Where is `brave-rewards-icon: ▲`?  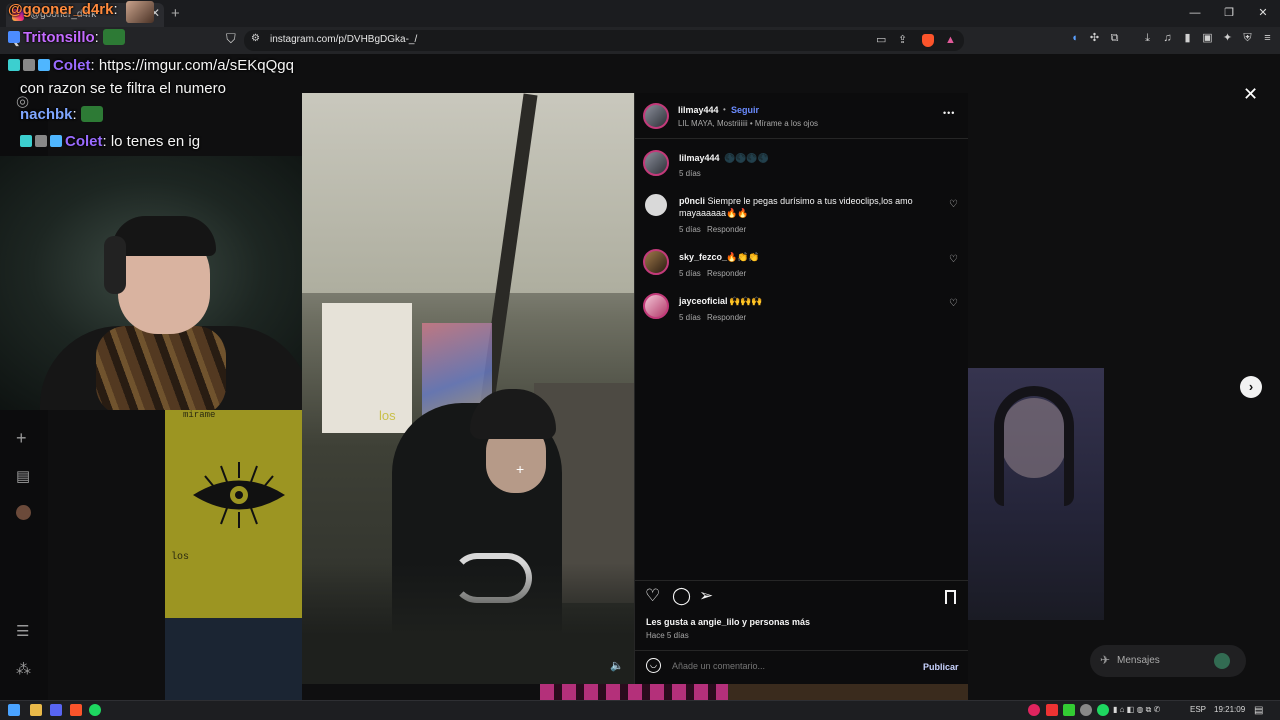 brave-rewards-icon: ▲ is located at coordinates (950, 40).